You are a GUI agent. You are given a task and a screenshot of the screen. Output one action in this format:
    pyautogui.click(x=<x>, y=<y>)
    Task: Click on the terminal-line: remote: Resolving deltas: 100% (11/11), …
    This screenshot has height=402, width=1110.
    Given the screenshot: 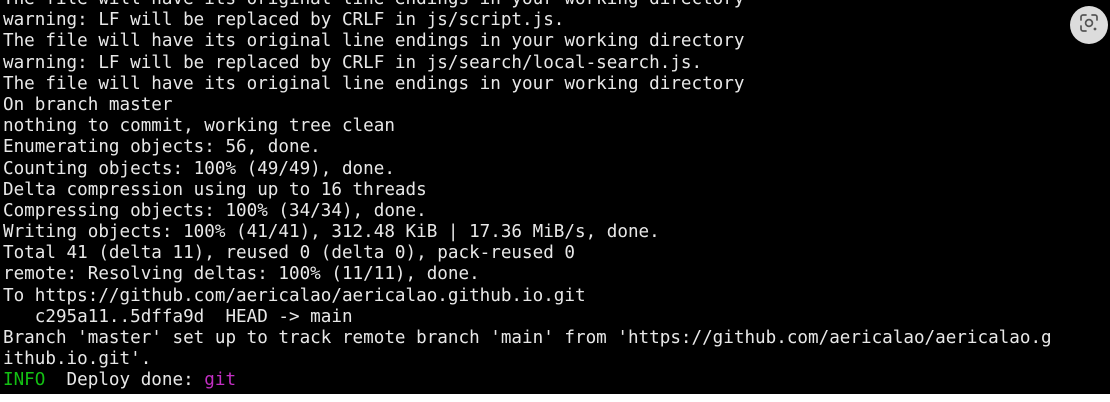 What is the action you would take?
    pyautogui.click(x=241, y=274)
    